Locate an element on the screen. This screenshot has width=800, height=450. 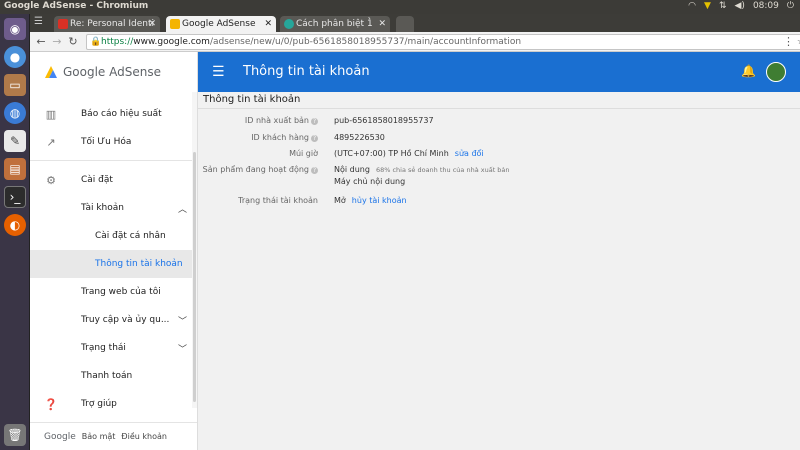
sidebar-item-payments: Thanh toán is located at coordinates (113, 376).